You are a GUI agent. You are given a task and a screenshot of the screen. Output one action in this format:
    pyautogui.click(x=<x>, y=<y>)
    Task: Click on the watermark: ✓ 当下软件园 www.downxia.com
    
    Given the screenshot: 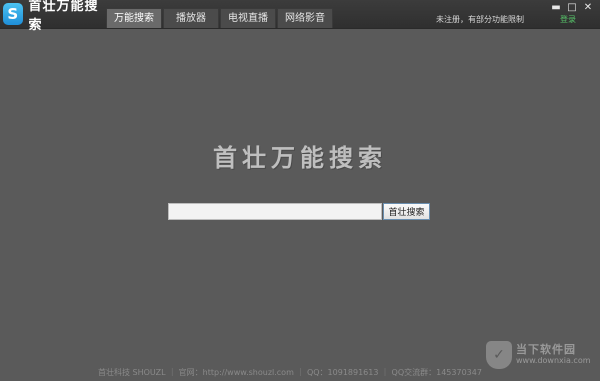 What is the action you would take?
    pyautogui.click(x=538, y=355)
    